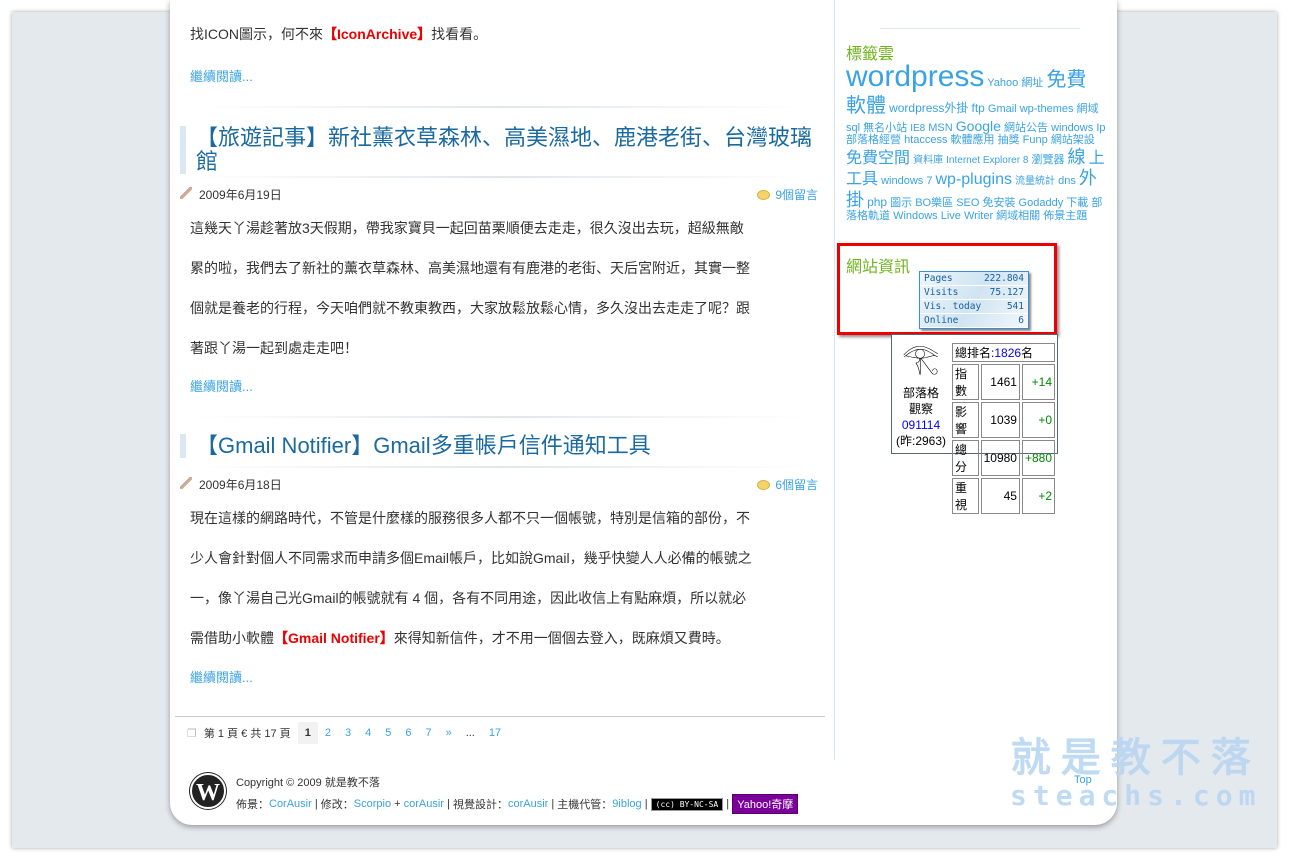 Image resolution: width=1290 pixels, height=860 pixels. I want to click on last-page-link: 17, so click(495, 733).